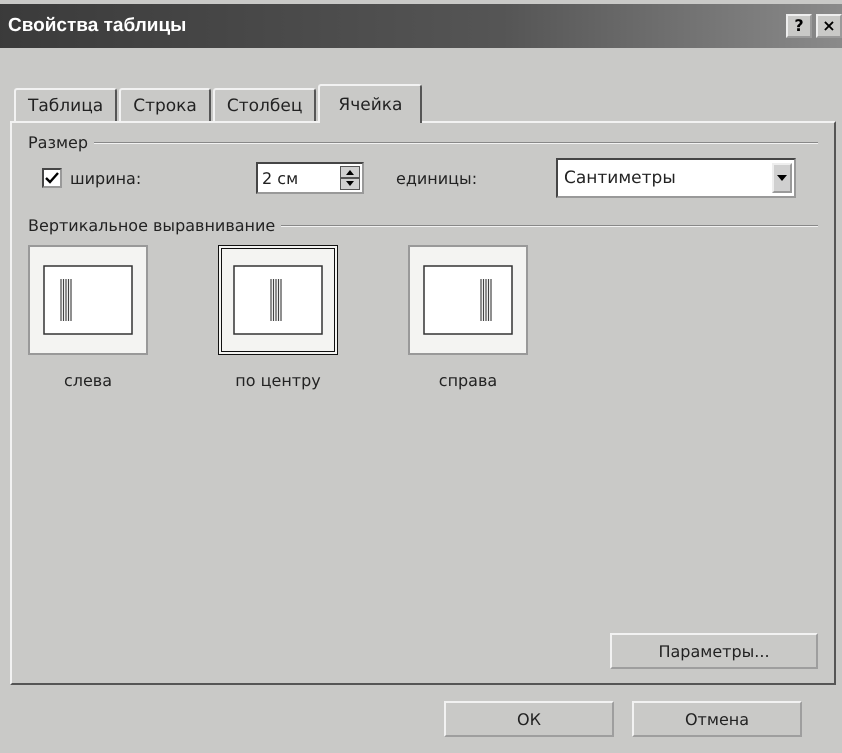 The image size is (842, 753). What do you see at coordinates (58, 142) in the screenshot?
I see `group-title: Размер` at bounding box center [58, 142].